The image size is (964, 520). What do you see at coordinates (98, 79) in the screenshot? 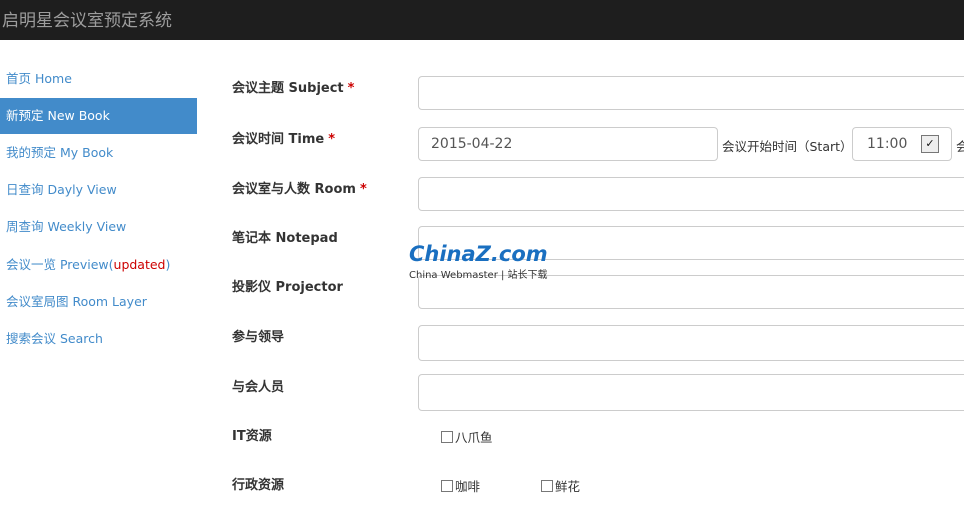
I see `sidebar-item-home: 首页 Home` at bounding box center [98, 79].